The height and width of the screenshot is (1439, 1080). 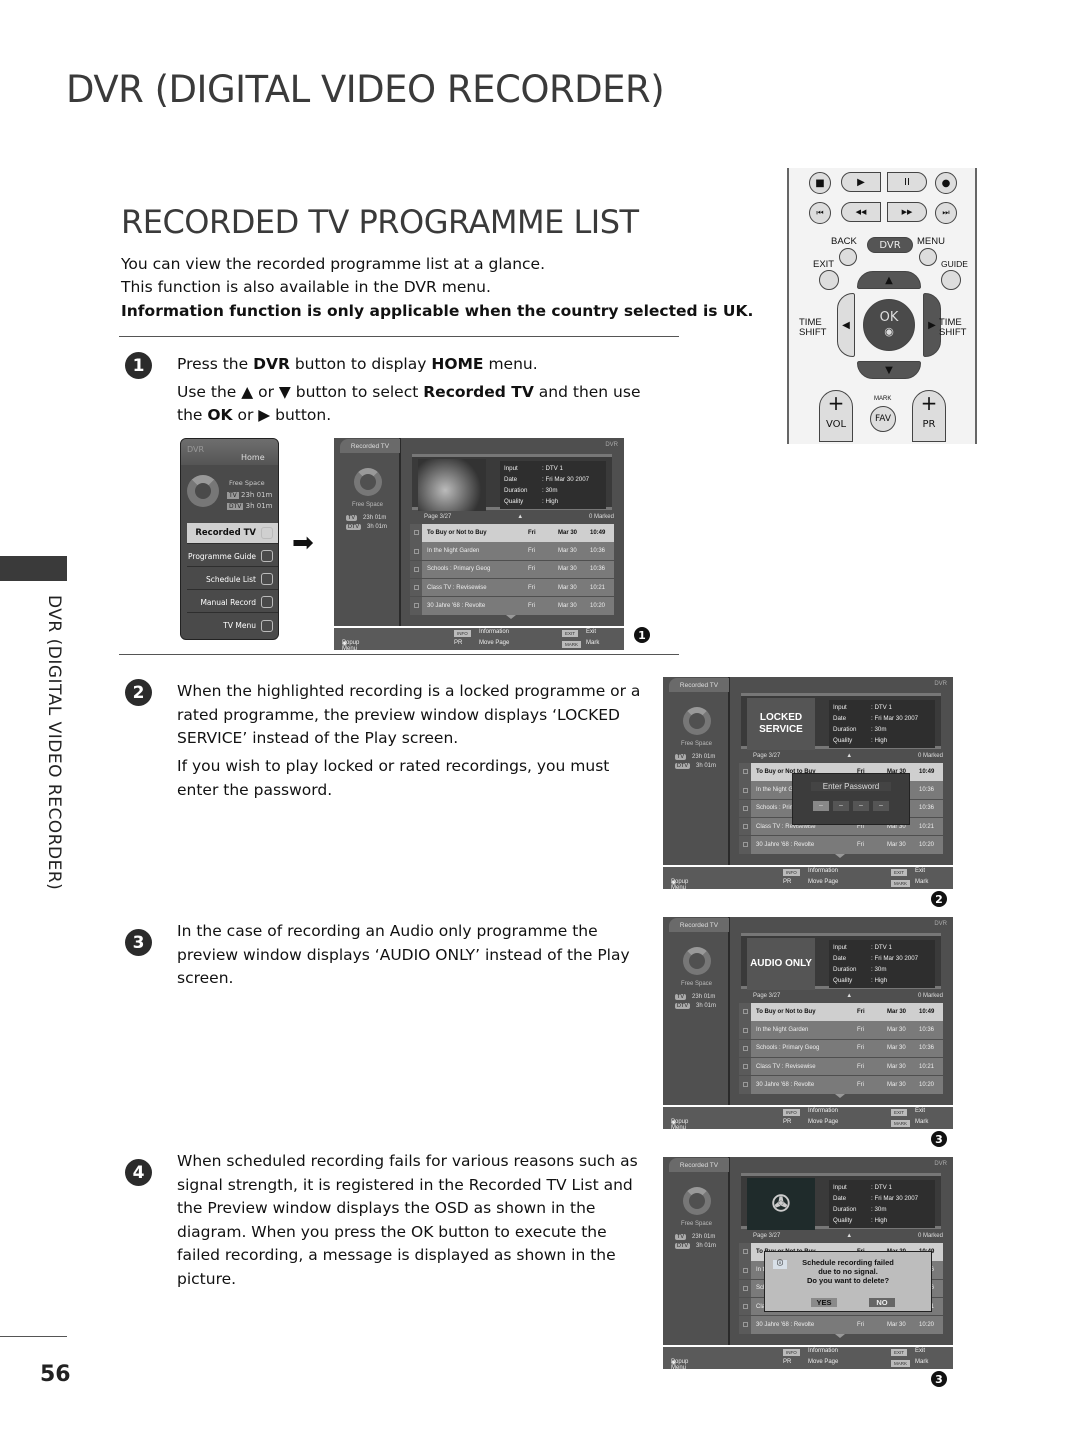 I want to click on down-arrow-button: ▼, so click(x=889, y=370).